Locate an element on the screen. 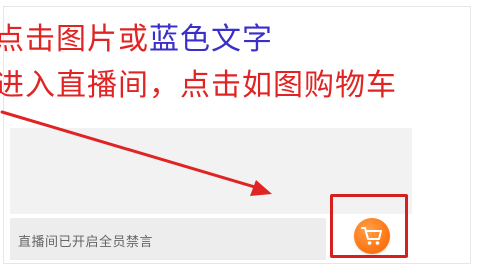 The width and height of the screenshot is (480, 270). cart-button is located at coordinates (372, 236).